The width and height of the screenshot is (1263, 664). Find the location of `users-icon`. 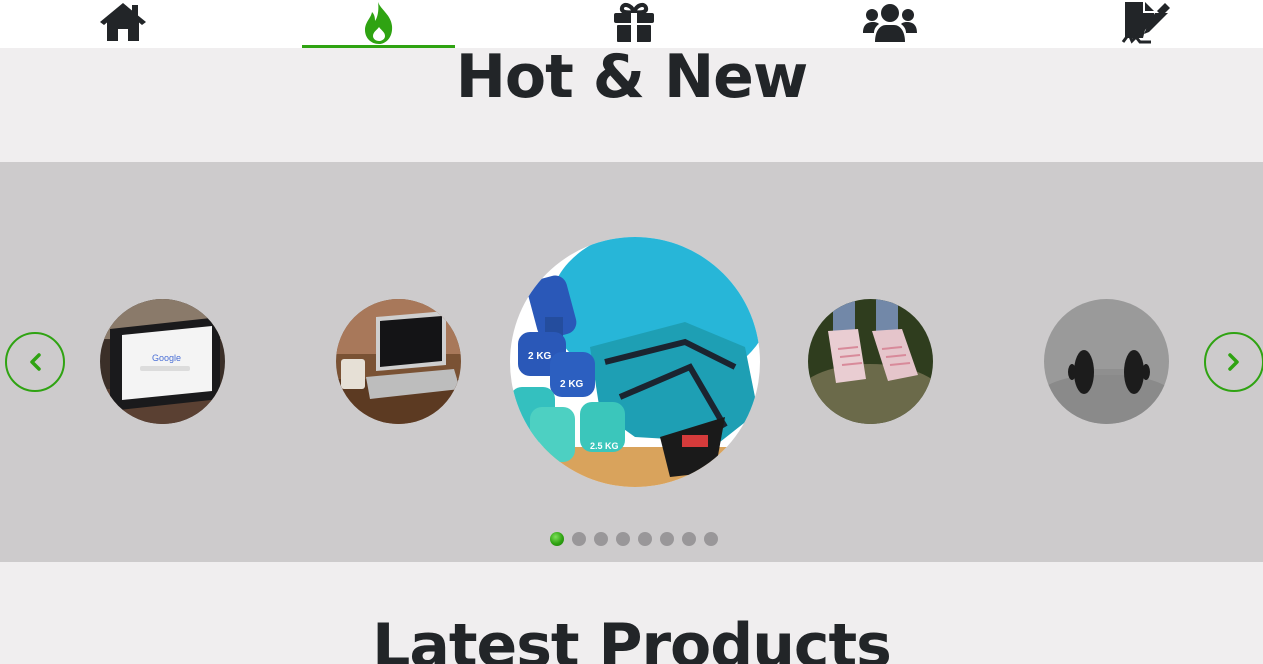

users-icon is located at coordinates (889, 23).